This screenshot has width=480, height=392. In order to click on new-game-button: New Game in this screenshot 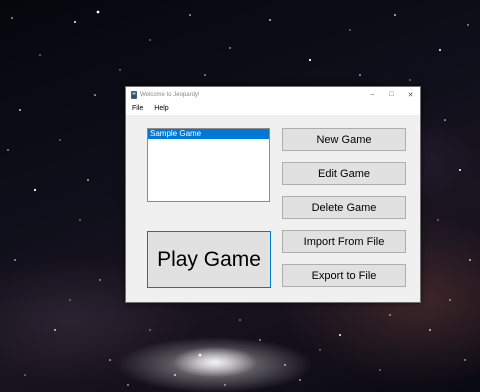, I will do `click(344, 139)`.